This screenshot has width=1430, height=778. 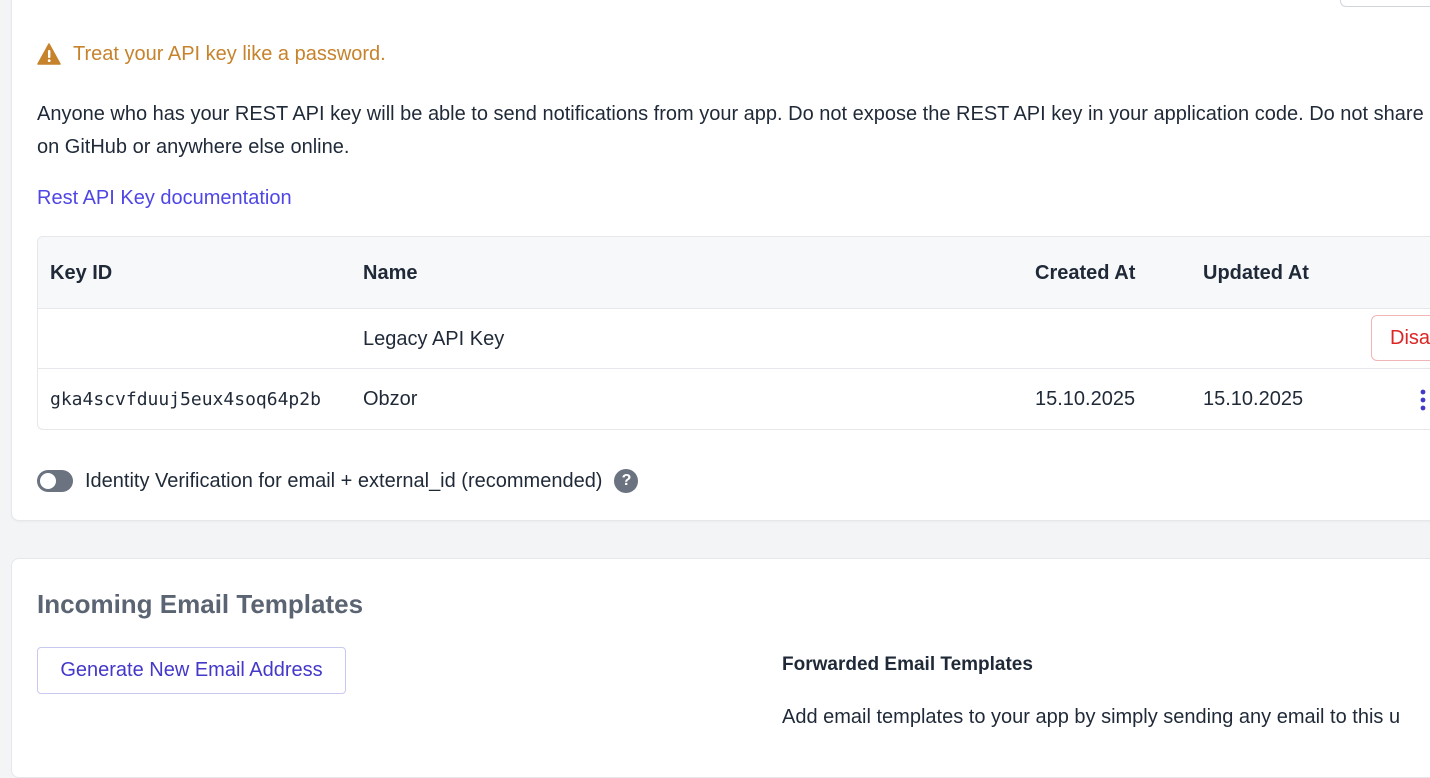 What do you see at coordinates (434, 339) in the screenshot?
I see `cell-name: Legacy API Key` at bounding box center [434, 339].